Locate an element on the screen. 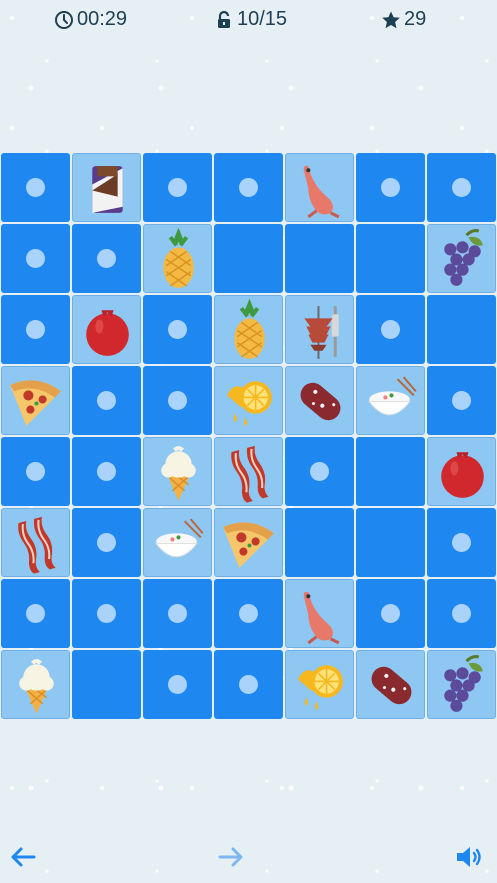  sound-button is located at coordinates (470, 857).